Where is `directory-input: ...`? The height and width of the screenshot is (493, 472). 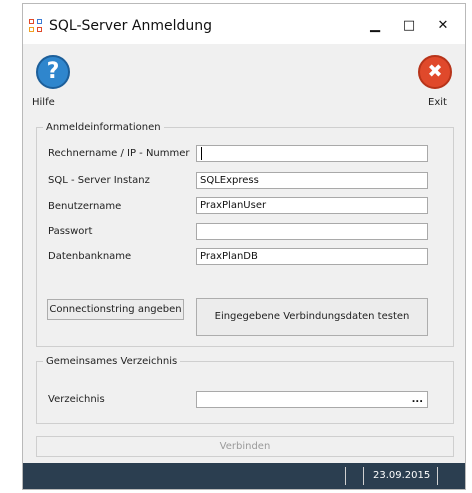
directory-input: ... is located at coordinates (312, 399).